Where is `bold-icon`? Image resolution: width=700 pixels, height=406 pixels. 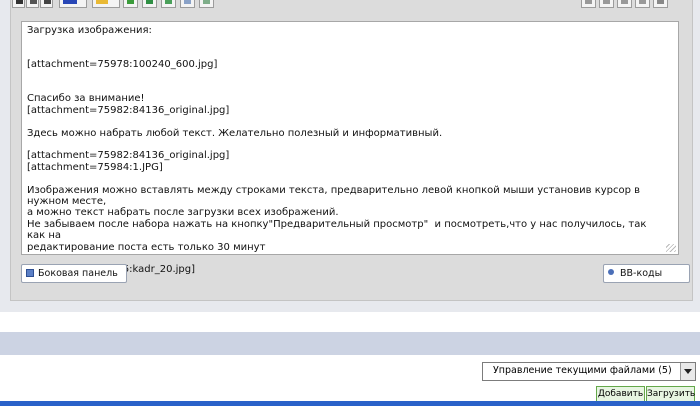
bold-icon is located at coordinates (18, 4).